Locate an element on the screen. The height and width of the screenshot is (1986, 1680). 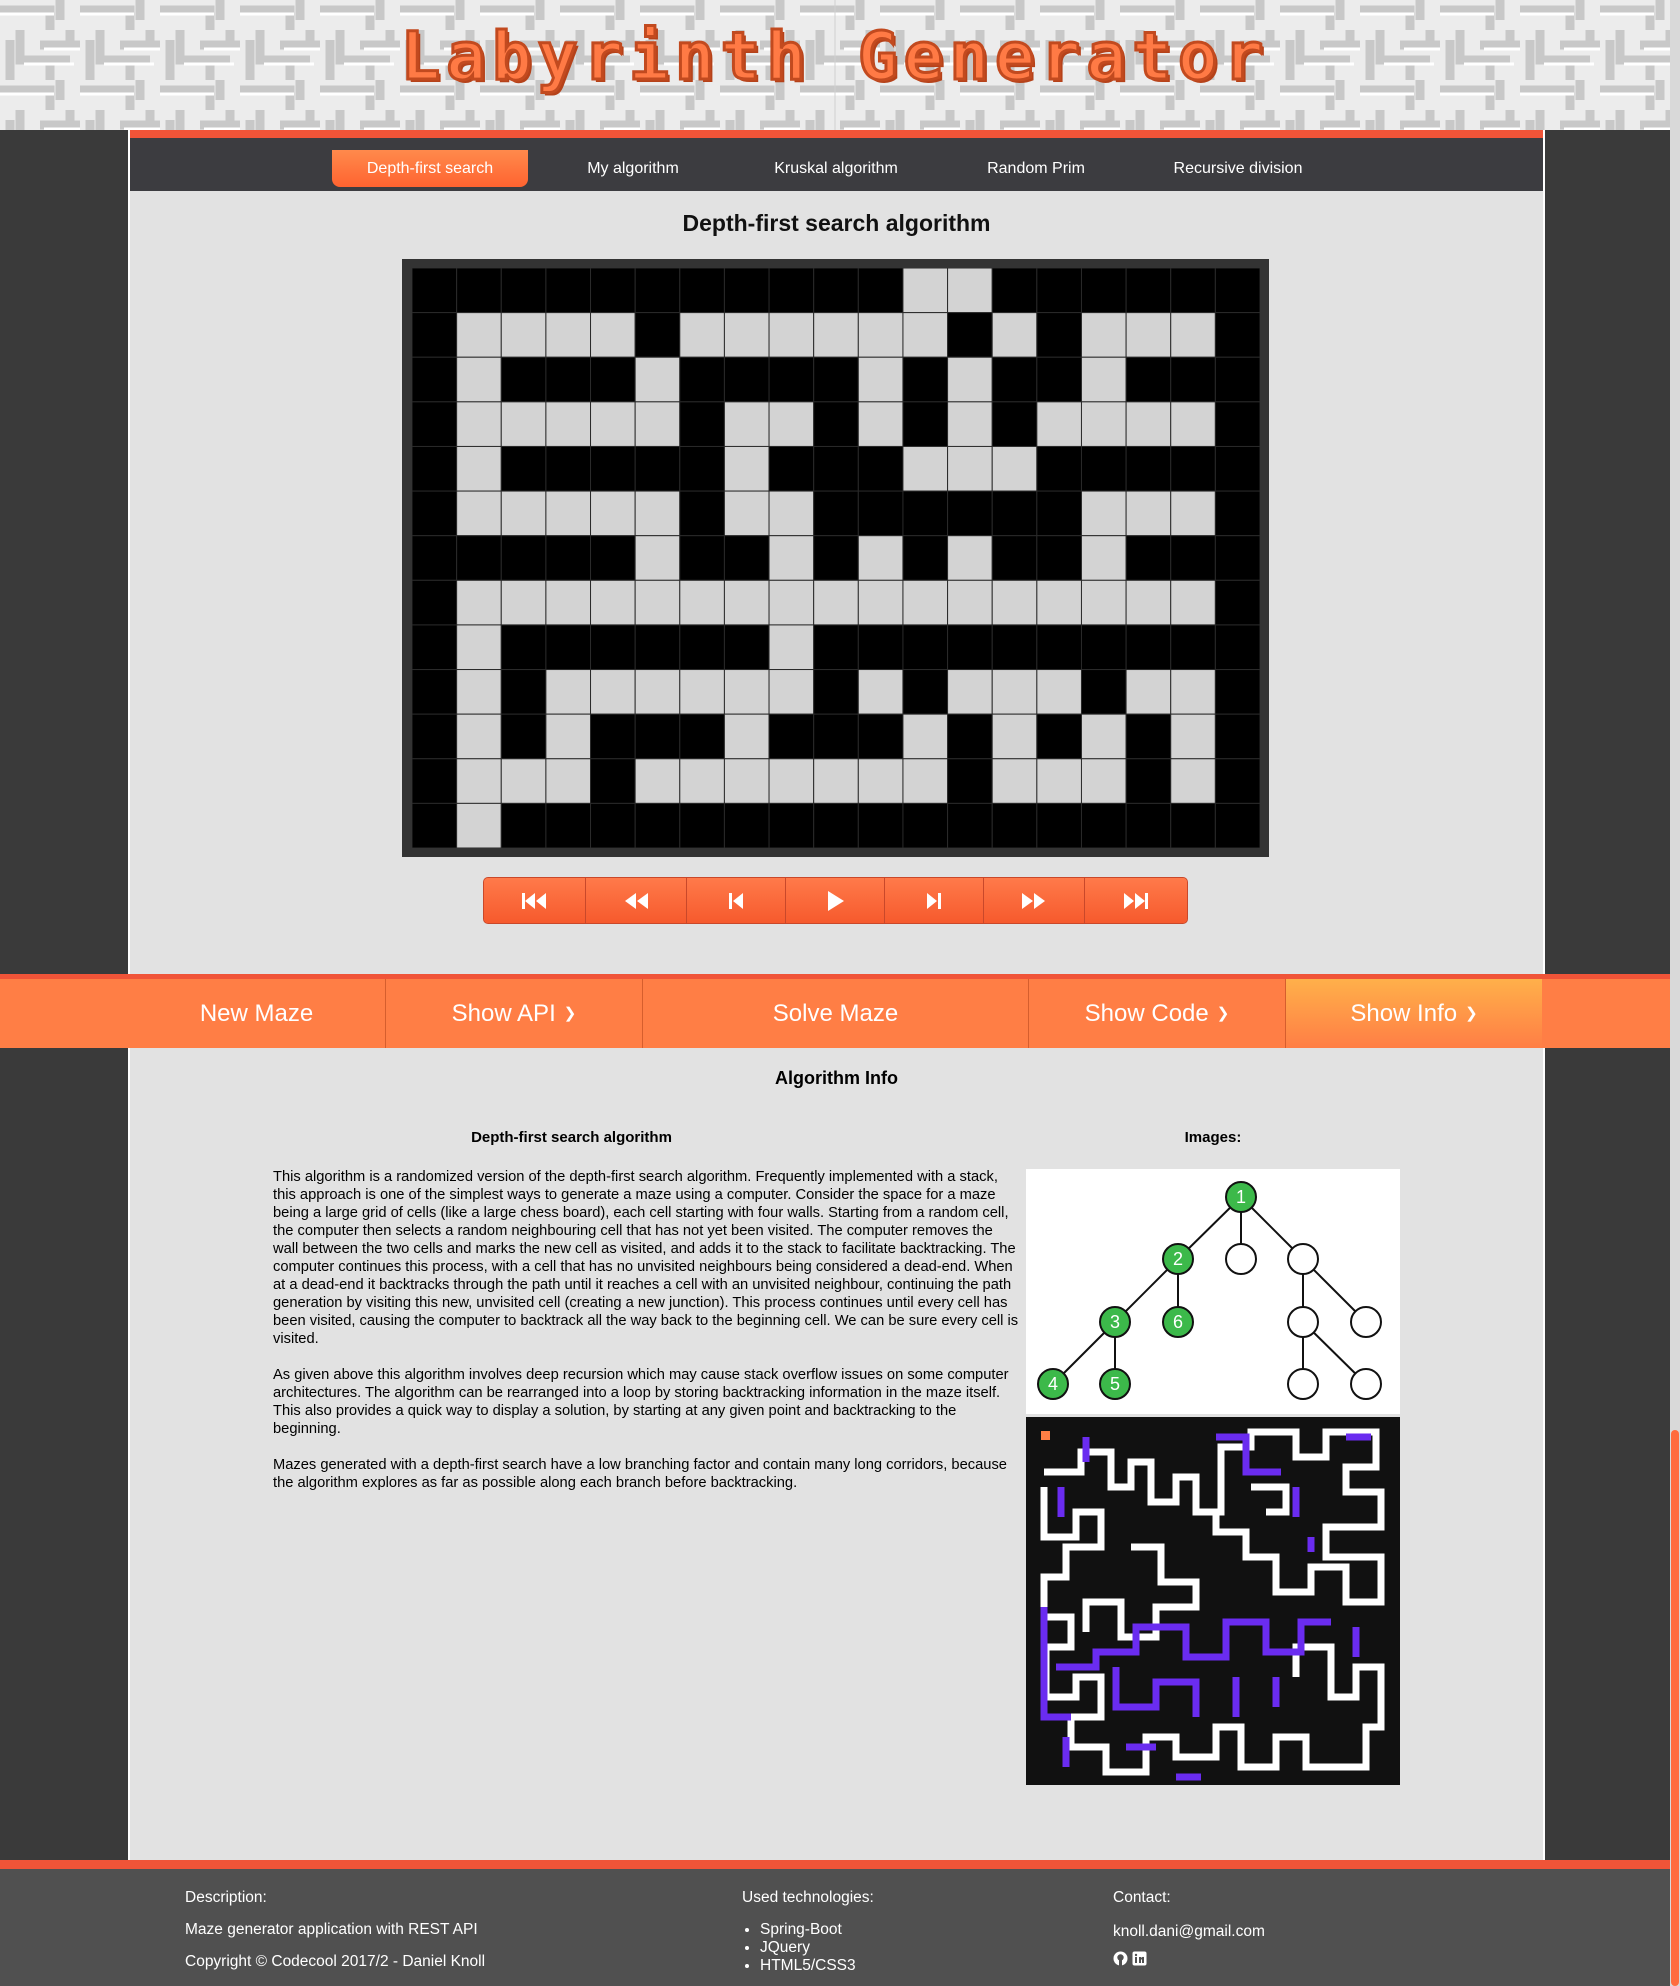
tab-depth-first-search: Depth-first search is located at coordinates (430, 168).